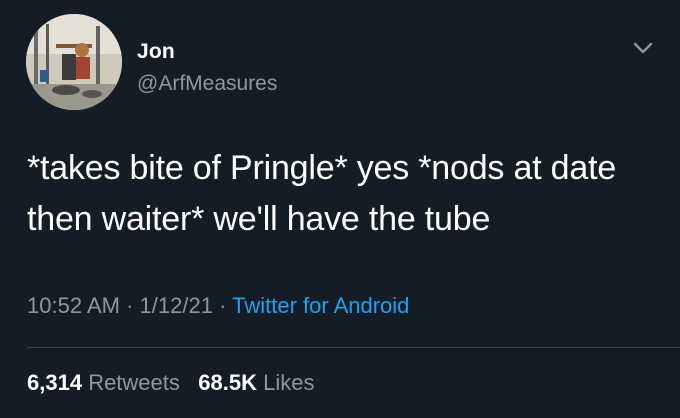  What do you see at coordinates (156, 52) in the screenshot?
I see `display-name: Jon` at bounding box center [156, 52].